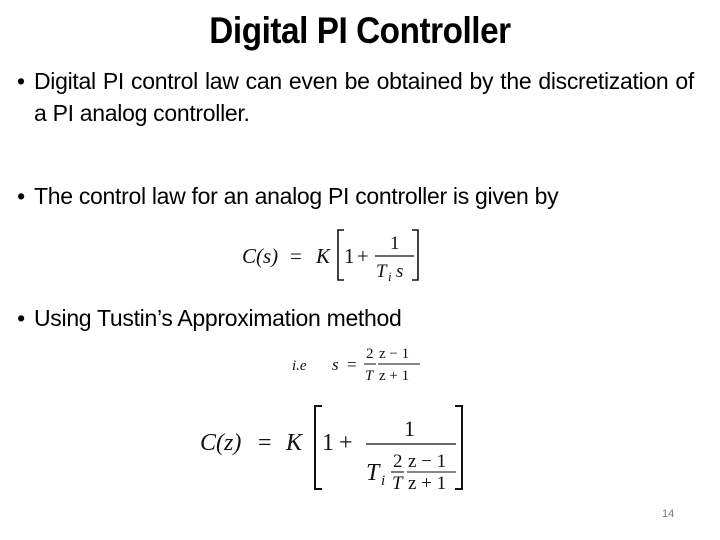 This screenshot has width=720, height=540. Describe the element at coordinates (220, 443) in the screenshot. I see `eq-lhs: C(z)` at that location.